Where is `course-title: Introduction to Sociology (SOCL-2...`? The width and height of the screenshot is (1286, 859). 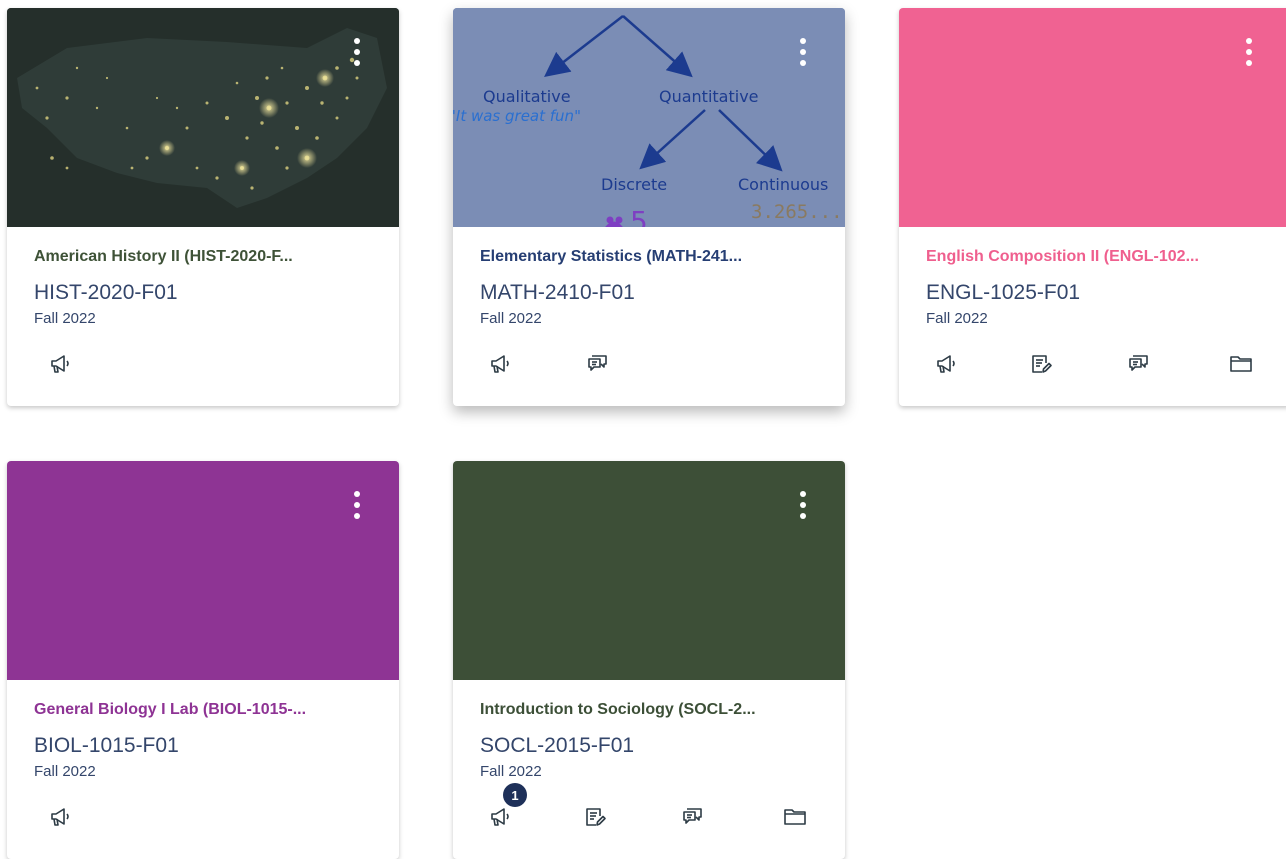 course-title: Introduction to Sociology (SOCL-2... is located at coordinates (652, 710).